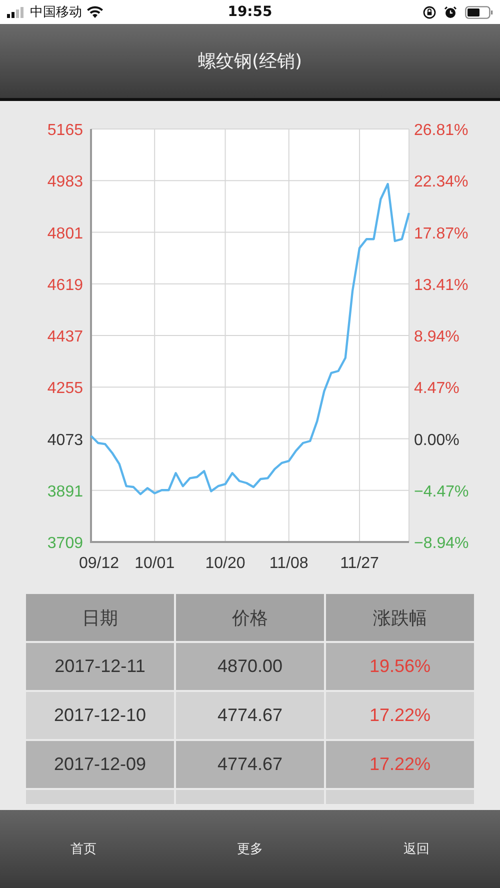  Describe the element at coordinates (478, 12) in the screenshot. I see `battery-icon` at that location.